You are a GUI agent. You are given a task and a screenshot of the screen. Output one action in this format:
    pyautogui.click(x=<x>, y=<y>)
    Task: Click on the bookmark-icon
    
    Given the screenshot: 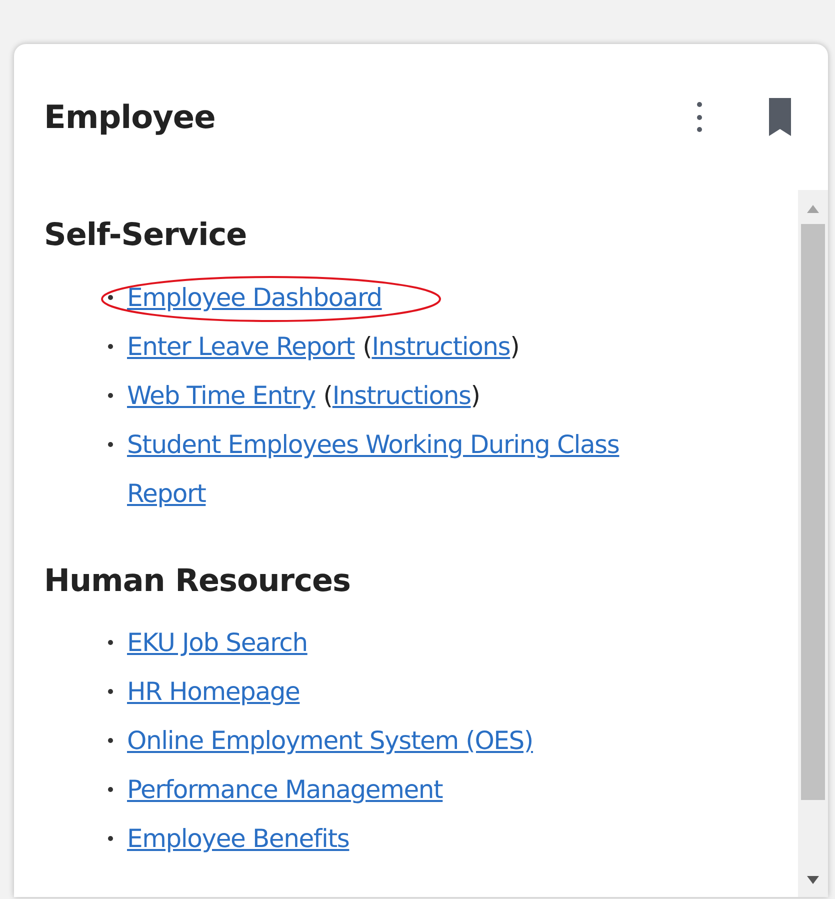 What is the action you would take?
    pyautogui.click(x=780, y=117)
    